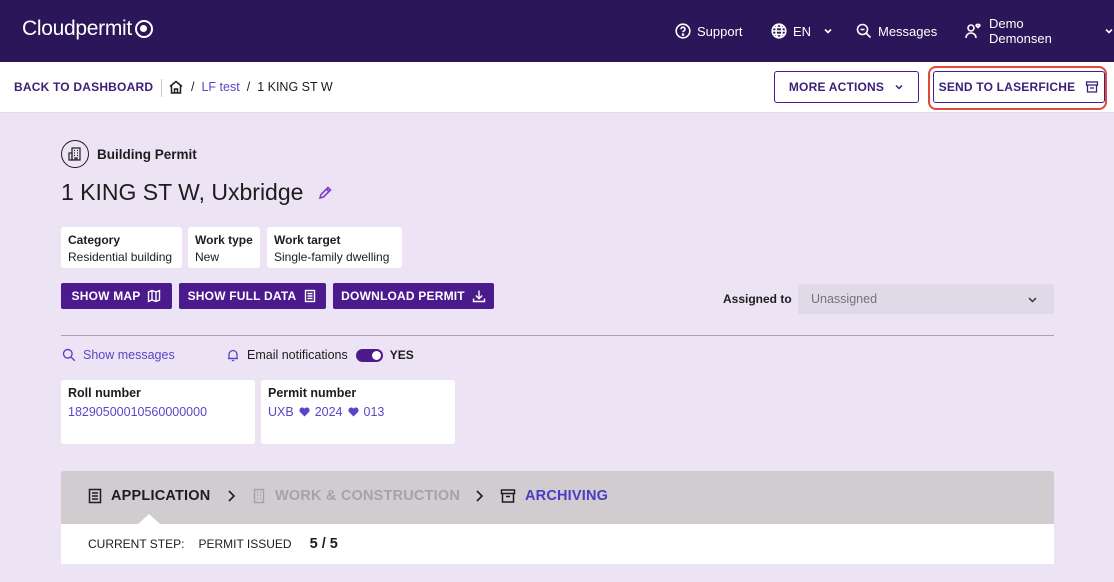 This screenshot has height=582, width=1114. Describe the element at coordinates (147, 154) in the screenshot. I see `permit-type-label: Building Permit` at that location.